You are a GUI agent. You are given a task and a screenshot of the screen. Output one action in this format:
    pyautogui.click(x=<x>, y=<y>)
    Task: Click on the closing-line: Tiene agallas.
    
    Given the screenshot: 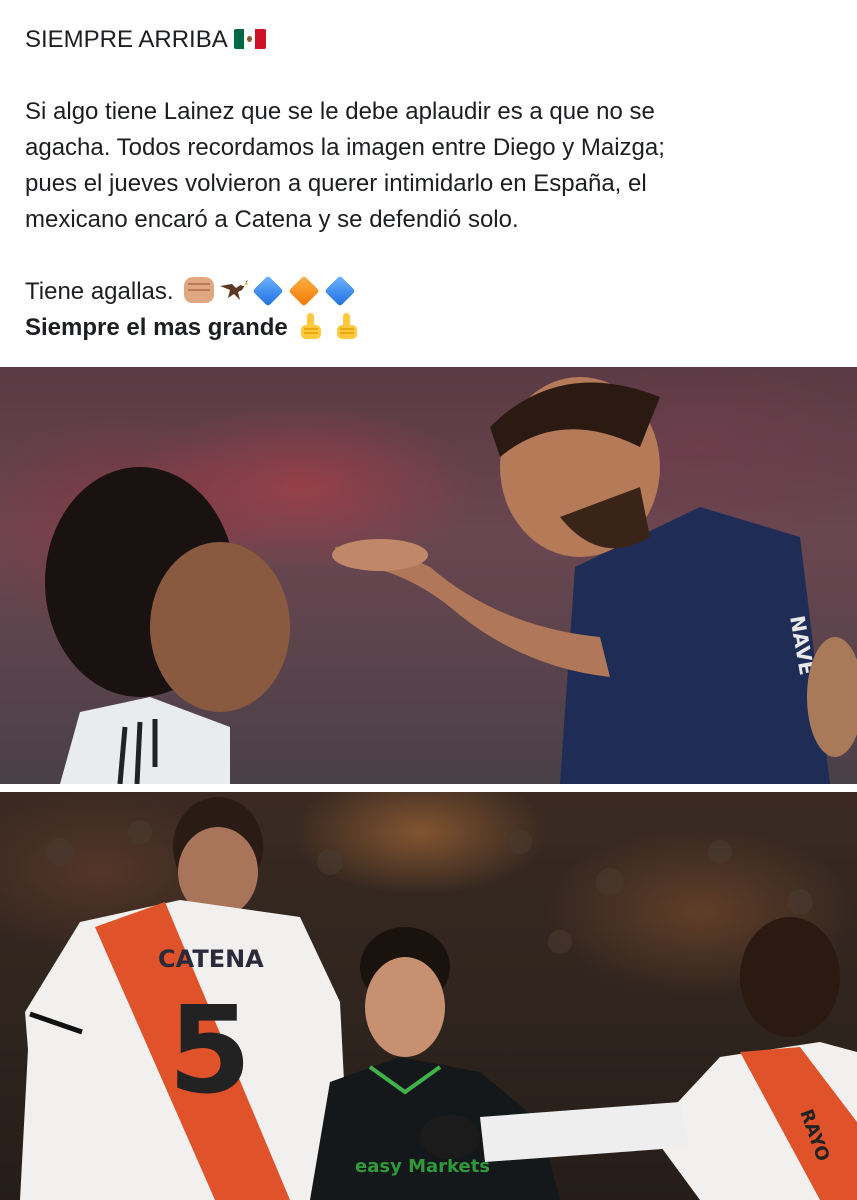 What is the action you would take?
    pyautogui.click(x=425, y=292)
    